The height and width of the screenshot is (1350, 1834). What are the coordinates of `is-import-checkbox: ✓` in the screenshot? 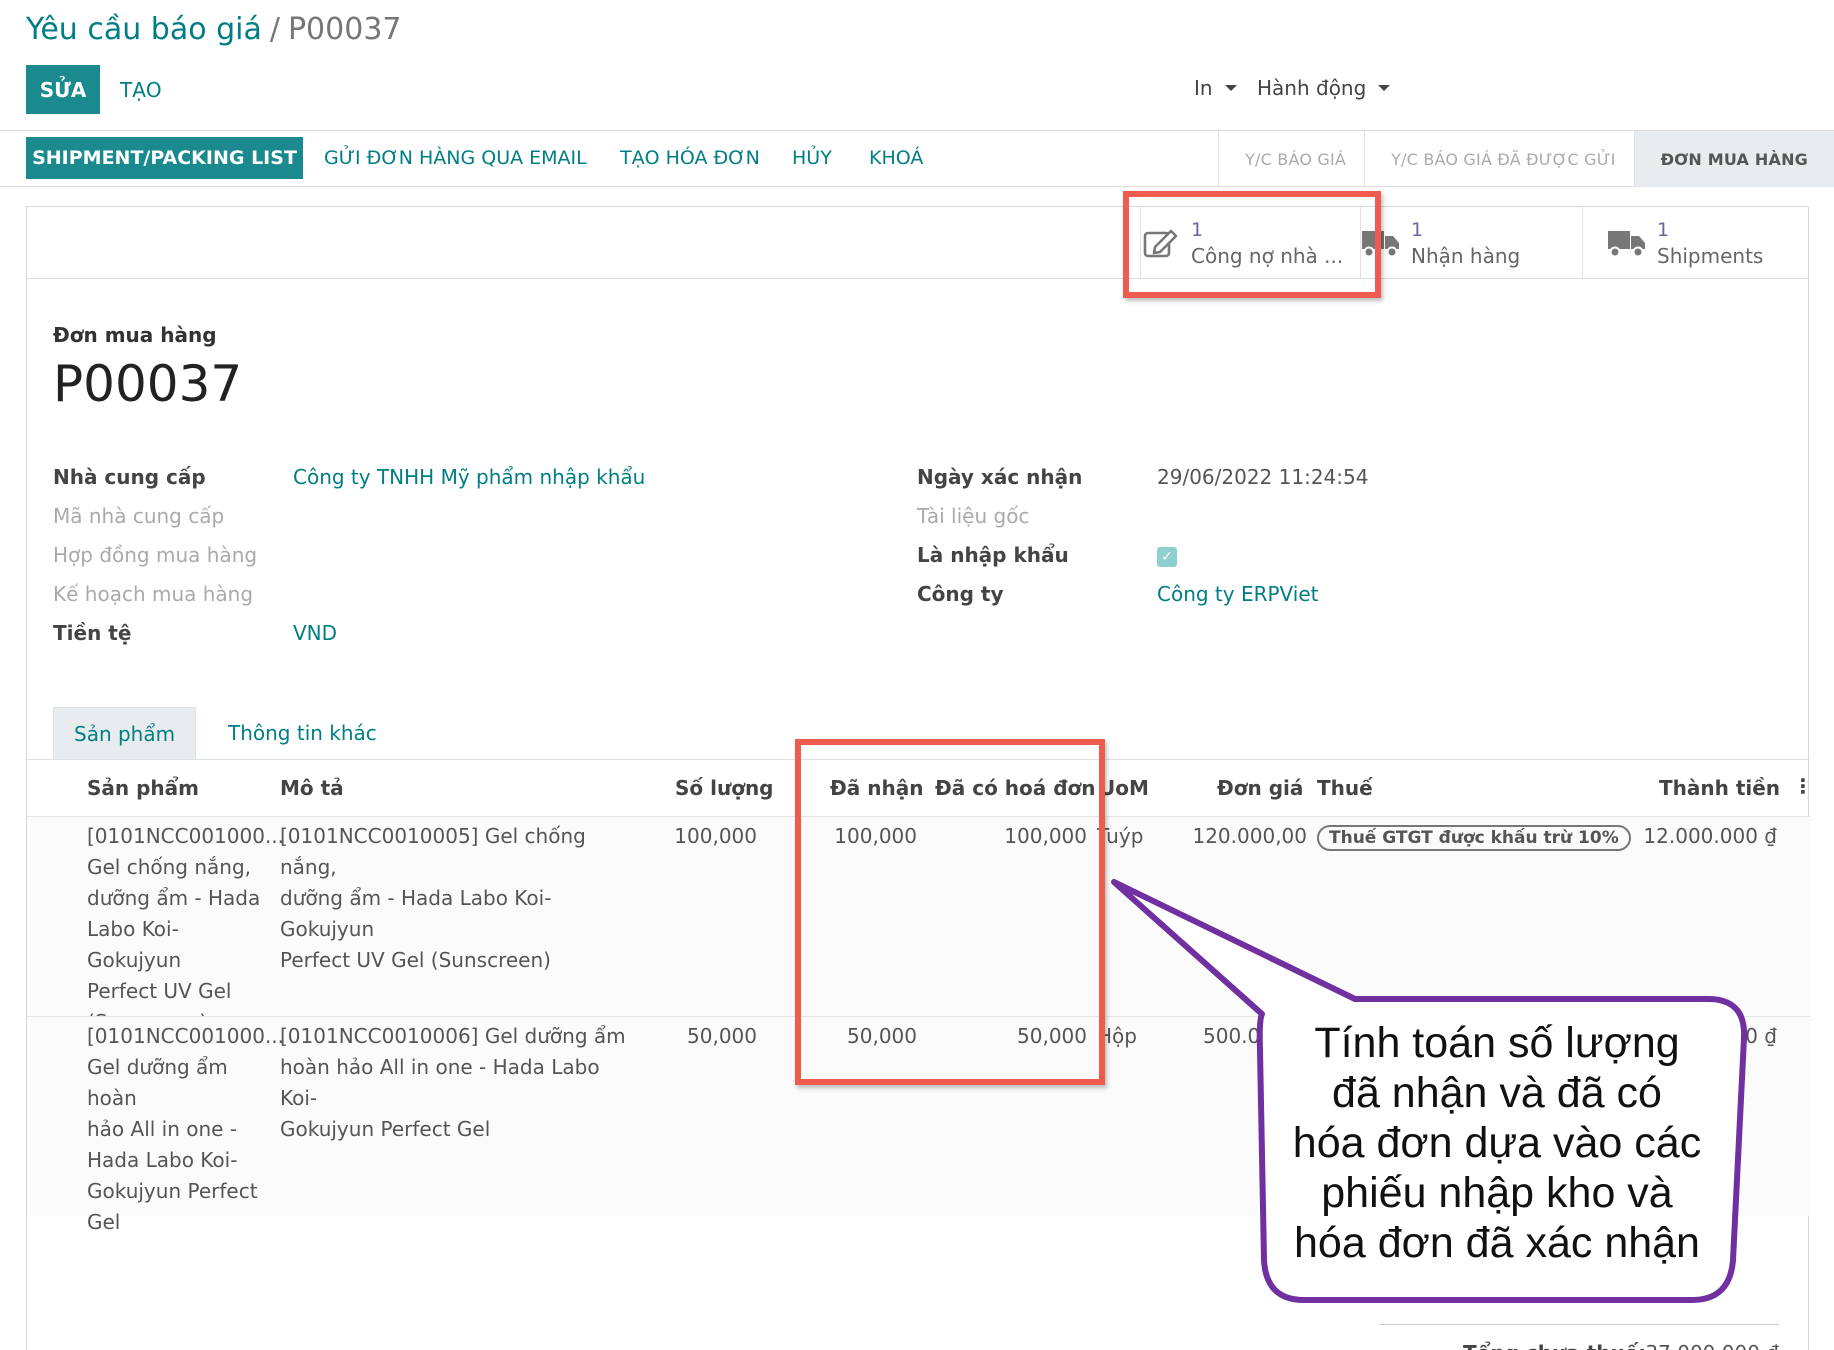 It's located at (1167, 557).